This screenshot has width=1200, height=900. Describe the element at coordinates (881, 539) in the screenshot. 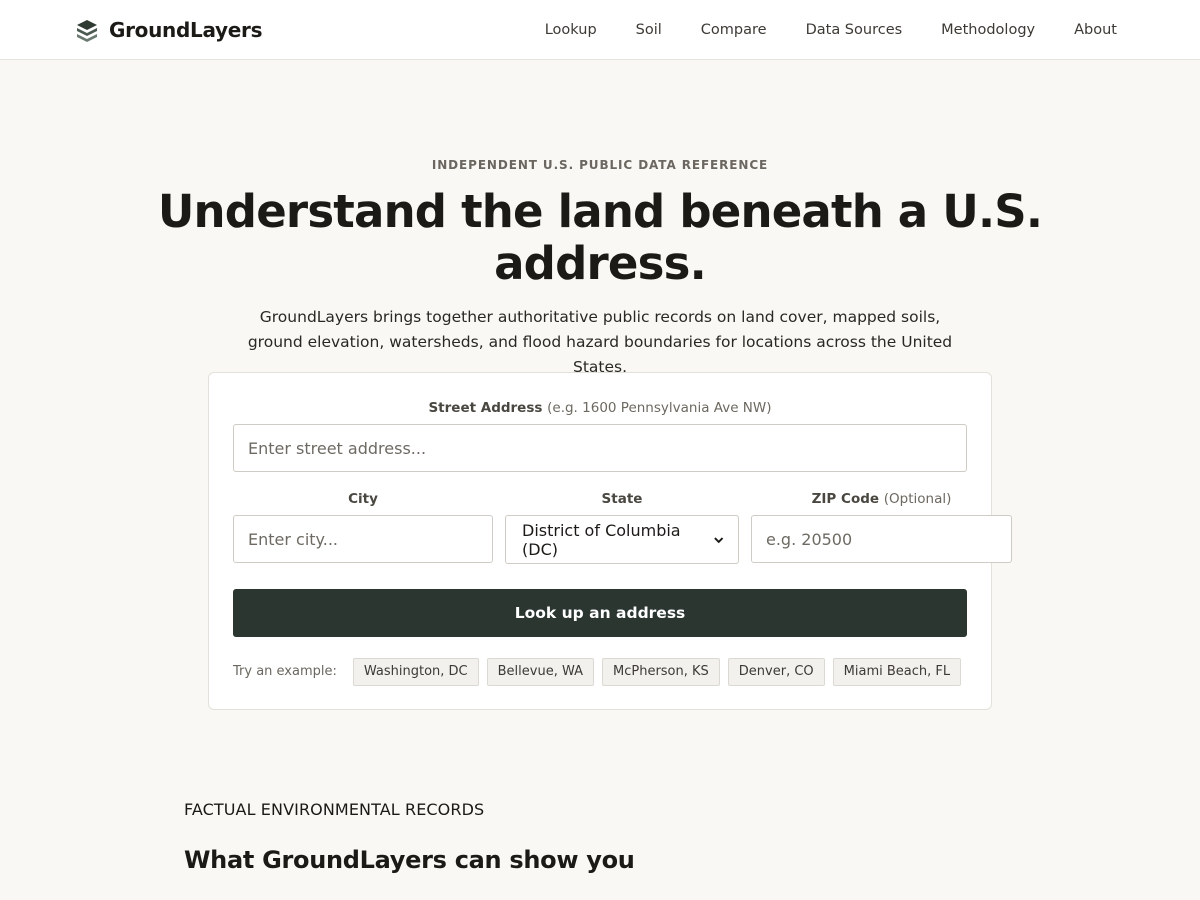

I see `zip-input` at that location.